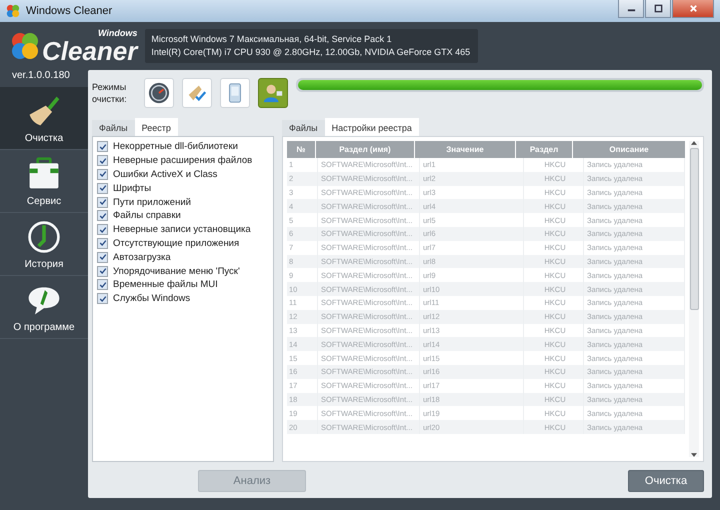  Describe the element at coordinates (25, 46) in the screenshot. I see `logo-icon` at that location.